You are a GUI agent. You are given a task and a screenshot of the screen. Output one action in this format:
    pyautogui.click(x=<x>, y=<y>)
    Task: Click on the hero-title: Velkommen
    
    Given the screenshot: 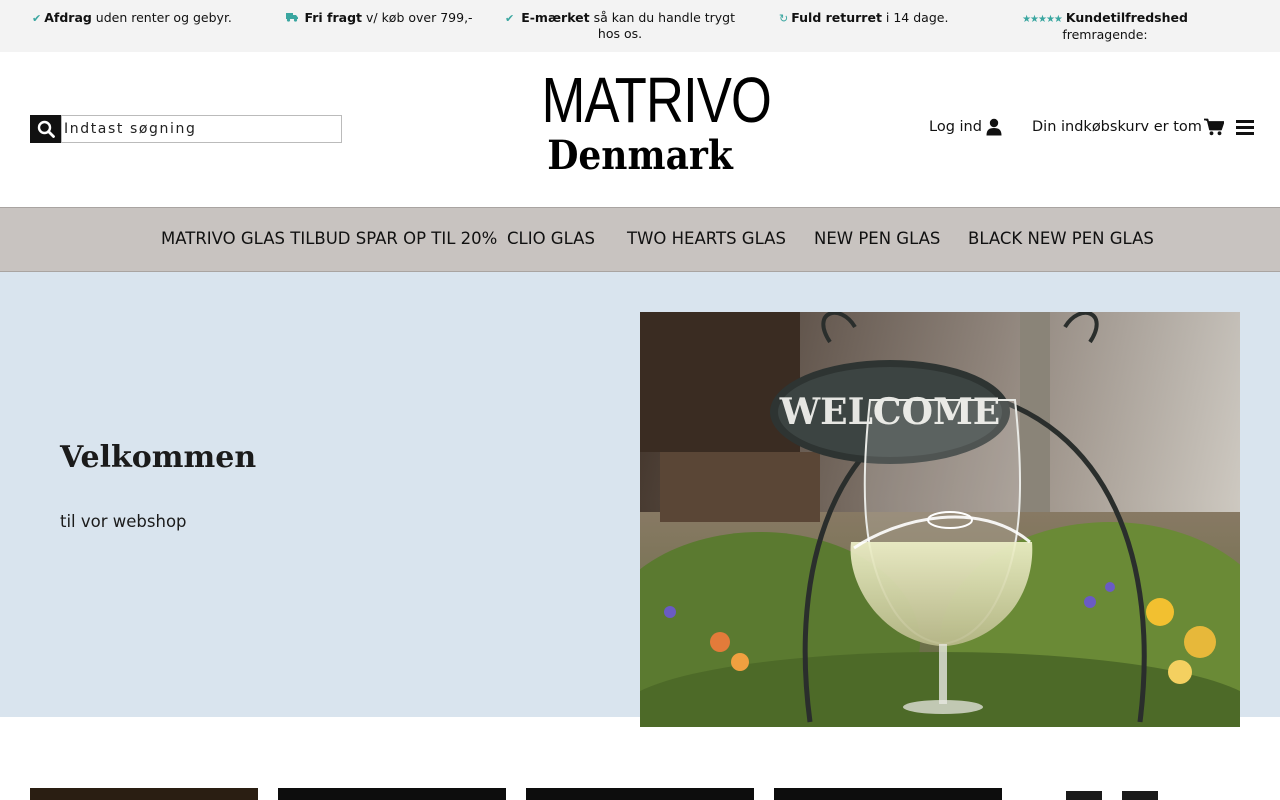 What is the action you would take?
    pyautogui.click(x=158, y=457)
    